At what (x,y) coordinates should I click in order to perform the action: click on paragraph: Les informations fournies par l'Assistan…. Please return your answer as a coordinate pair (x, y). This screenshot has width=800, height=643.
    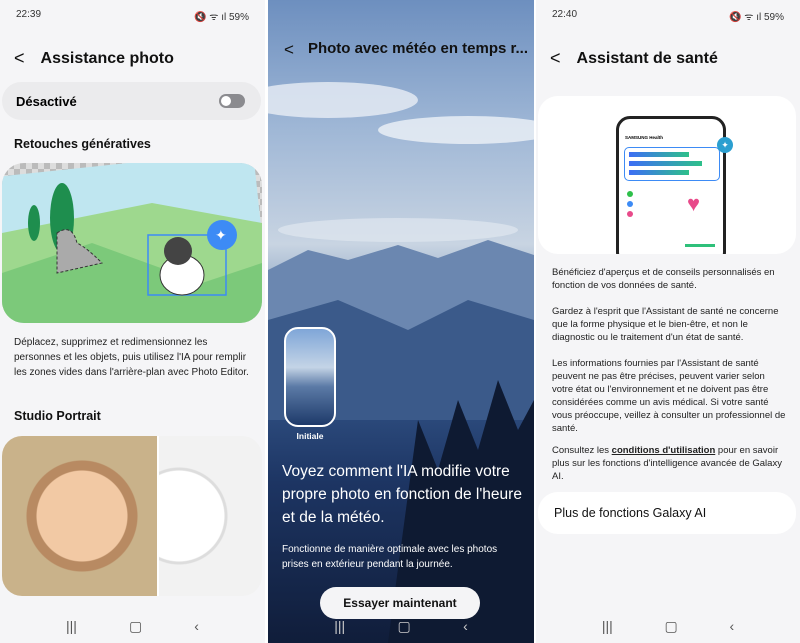
    Looking at the image, I should click on (669, 396).